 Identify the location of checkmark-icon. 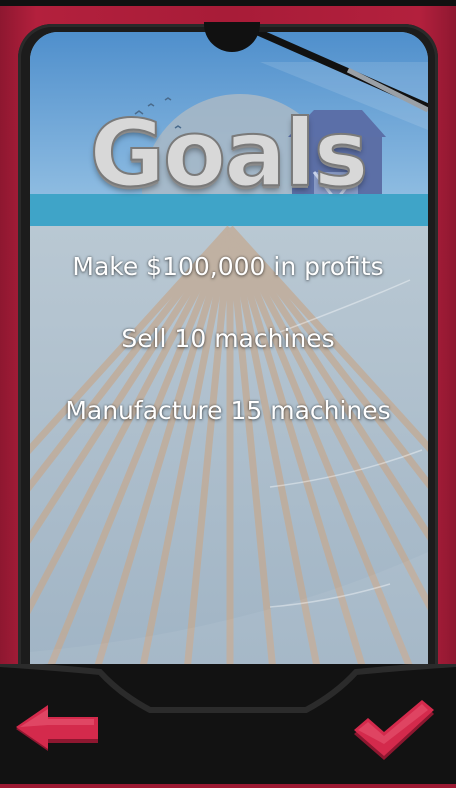
(394, 730).